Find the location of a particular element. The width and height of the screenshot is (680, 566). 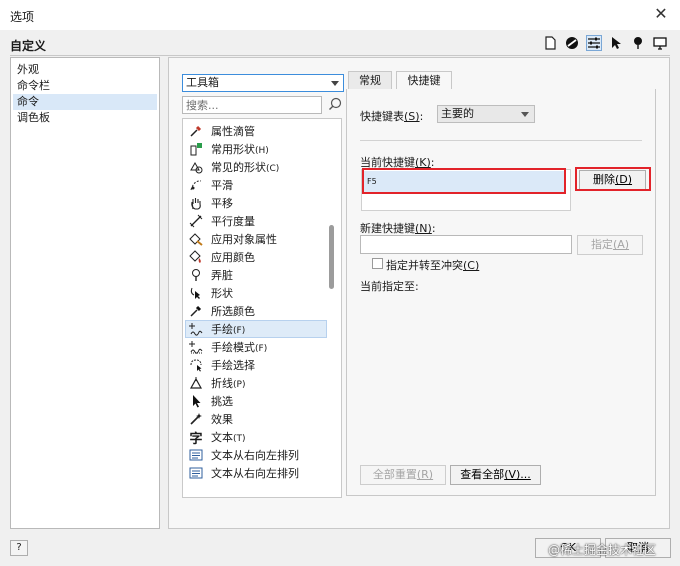

list-item: 应用对象属性 is located at coordinates (257, 239).